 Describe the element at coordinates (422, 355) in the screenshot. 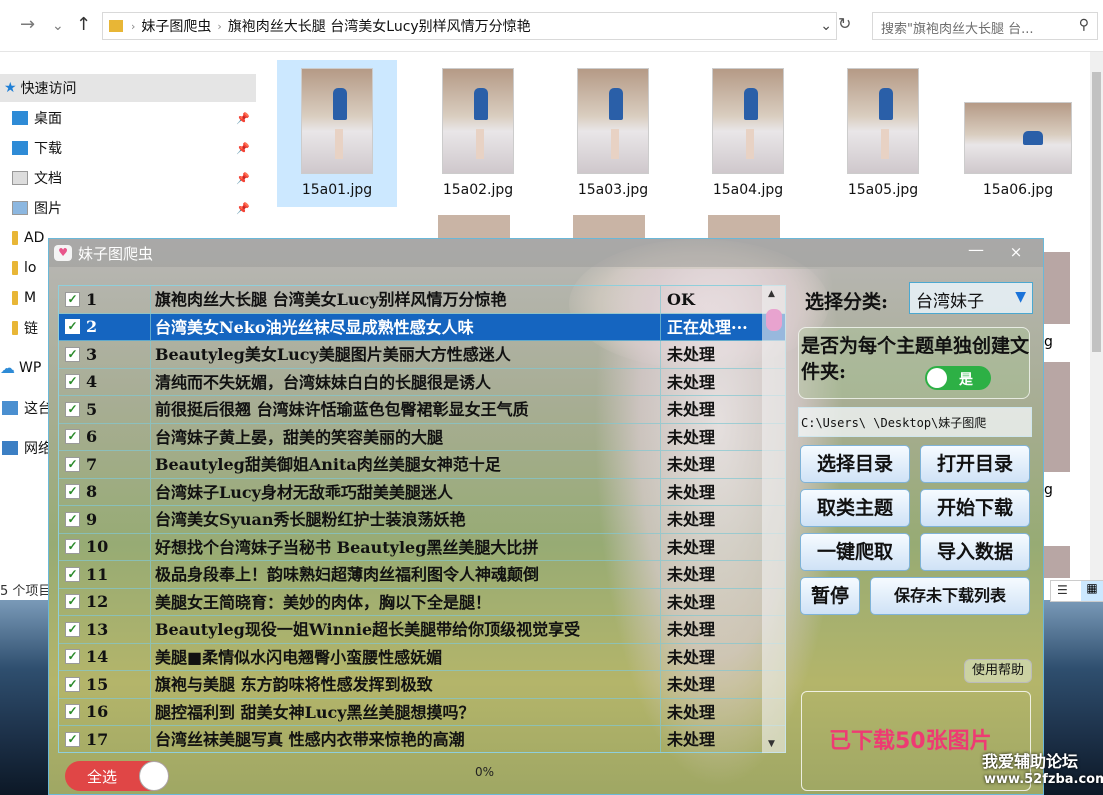

I see `topic-row: ✓ 3 Beautyleg美女Lucy美腿图片美丽大方性感迷人 未处理` at that location.